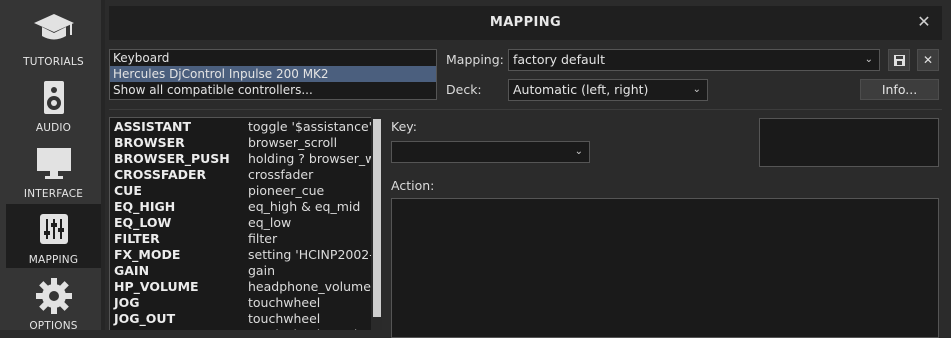 This screenshot has height=338, width=951. Describe the element at coordinates (53, 62) in the screenshot. I see `sidebar-item-label: TUTORIALS` at that location.